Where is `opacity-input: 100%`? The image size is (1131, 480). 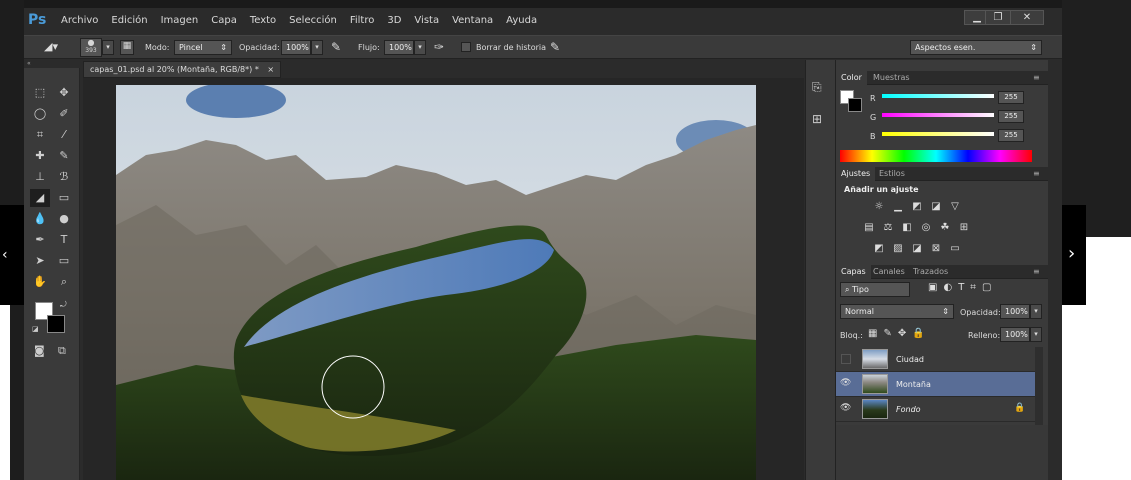
opacity-input: 100% is located at coordinates (296, 47).